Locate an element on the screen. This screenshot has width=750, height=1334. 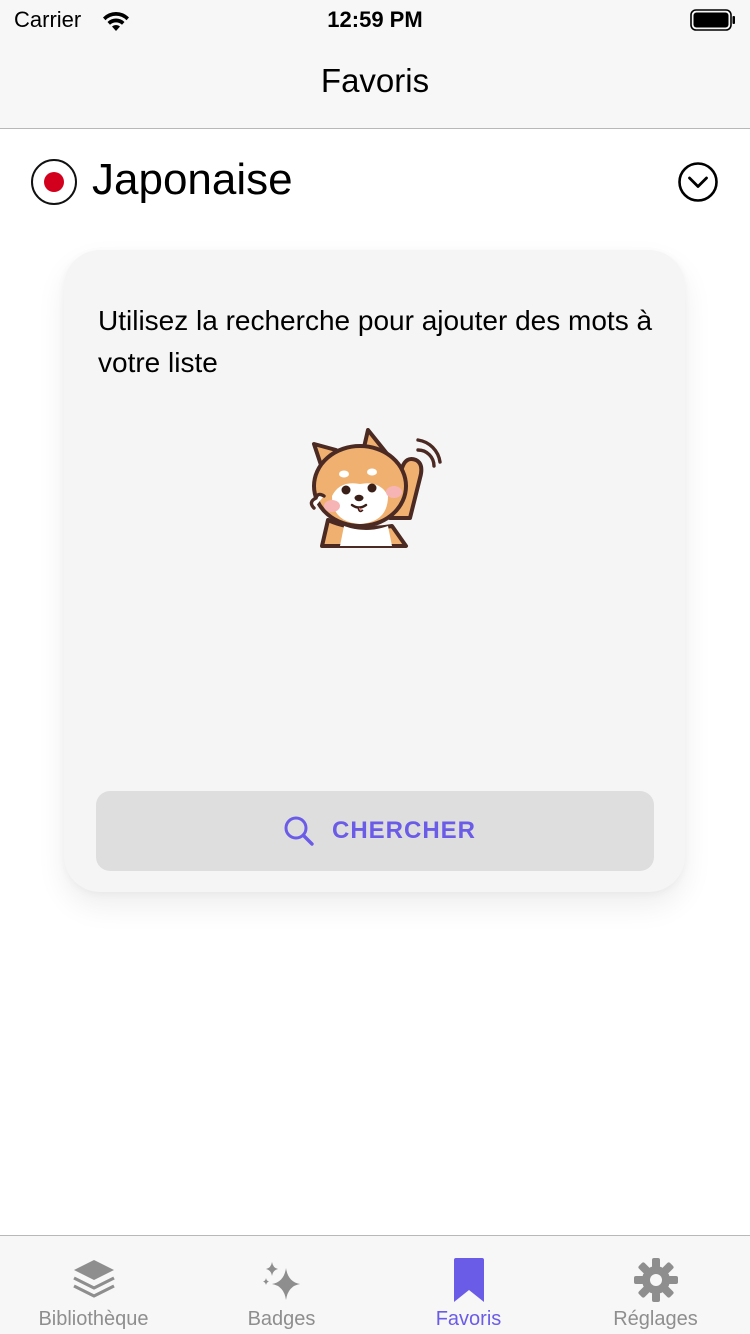
status-bar: Carrier 12:59 PM is located at coordinates (375, 20).